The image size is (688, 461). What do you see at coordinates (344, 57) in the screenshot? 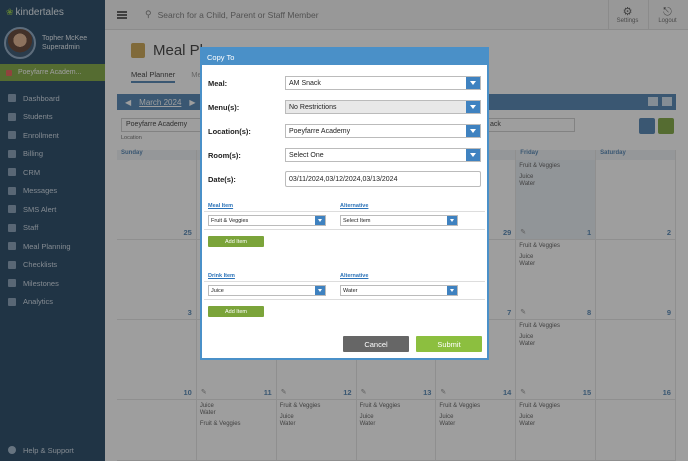
I see `dialog-title: Copy To` at bounding box center [344, 57].